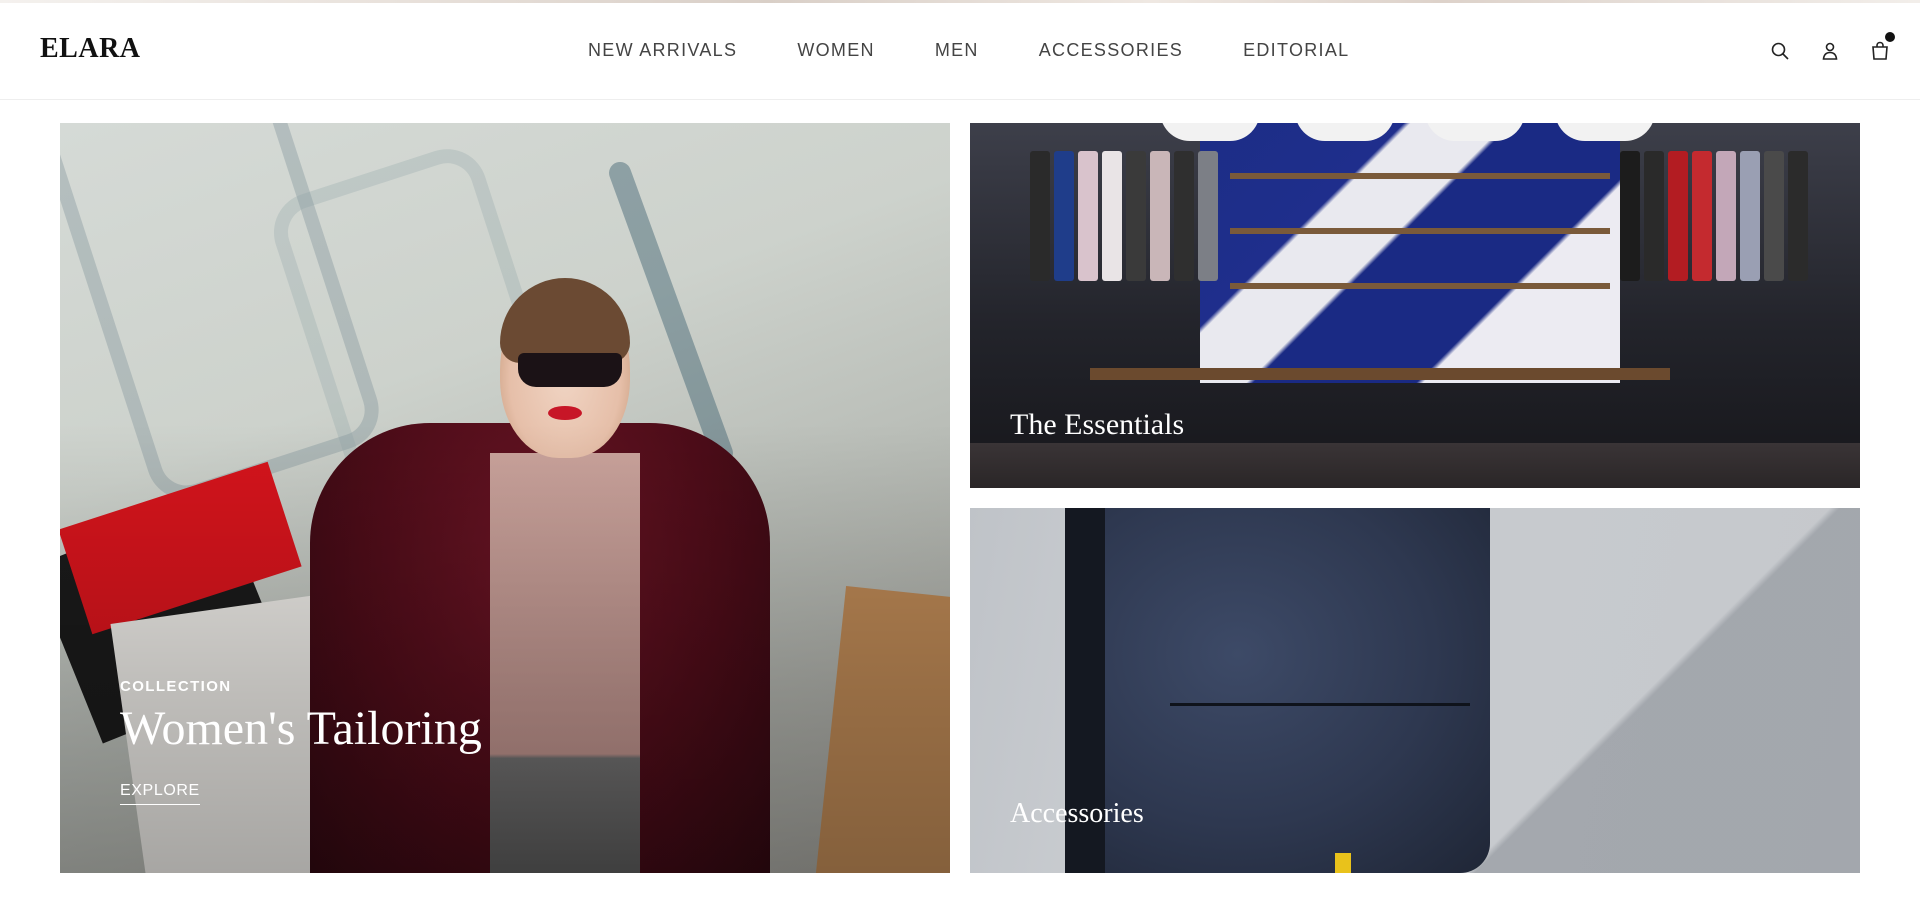  I want to click on brand-logo: ELARA, so click(90, 49).